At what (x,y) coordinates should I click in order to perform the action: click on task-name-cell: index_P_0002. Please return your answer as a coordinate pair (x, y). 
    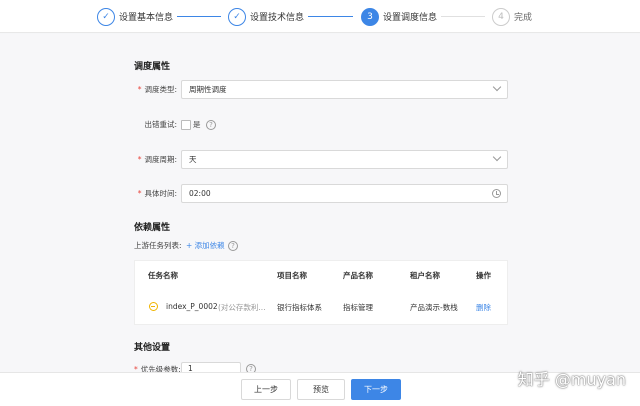
    Looking at the image, I should click on (192, 306).